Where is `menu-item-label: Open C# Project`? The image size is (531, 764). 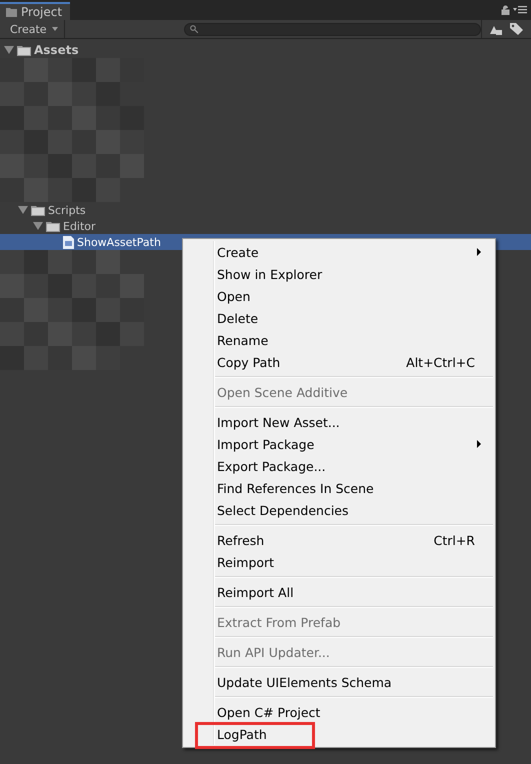 menu-item-label: Open C# Project is located at coordinates (268, 712).